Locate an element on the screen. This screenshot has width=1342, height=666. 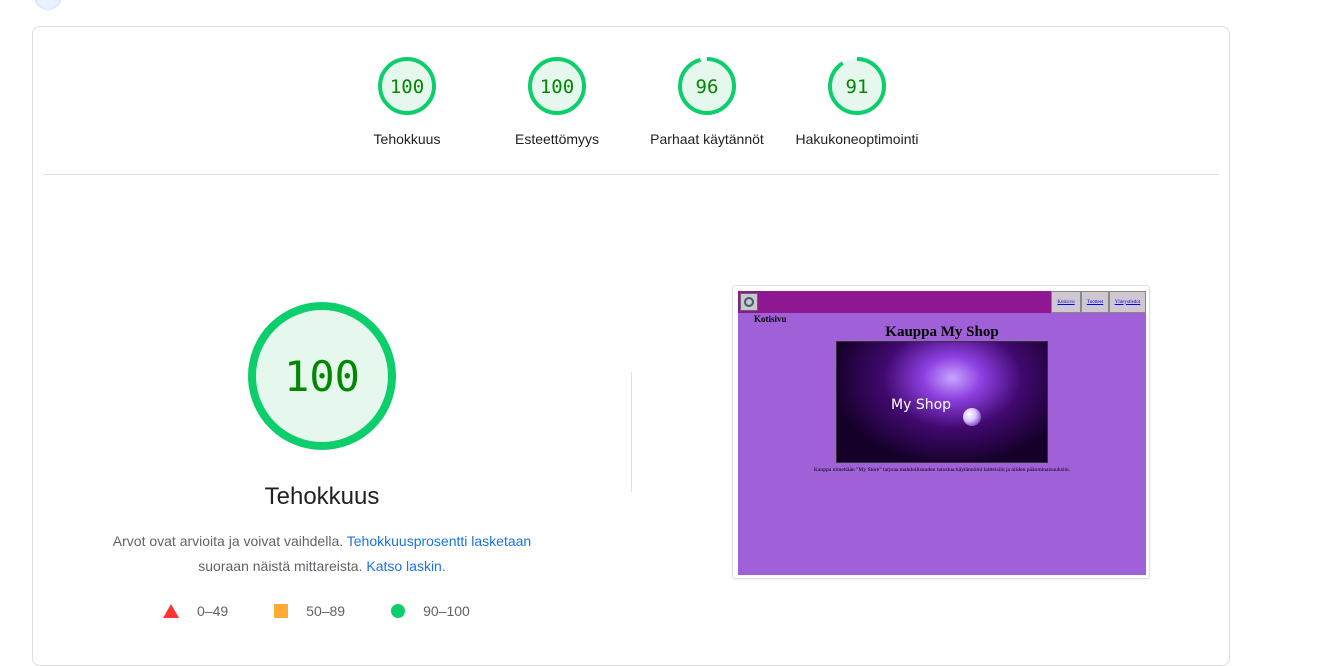
divider is located at coordinates (631, 174).